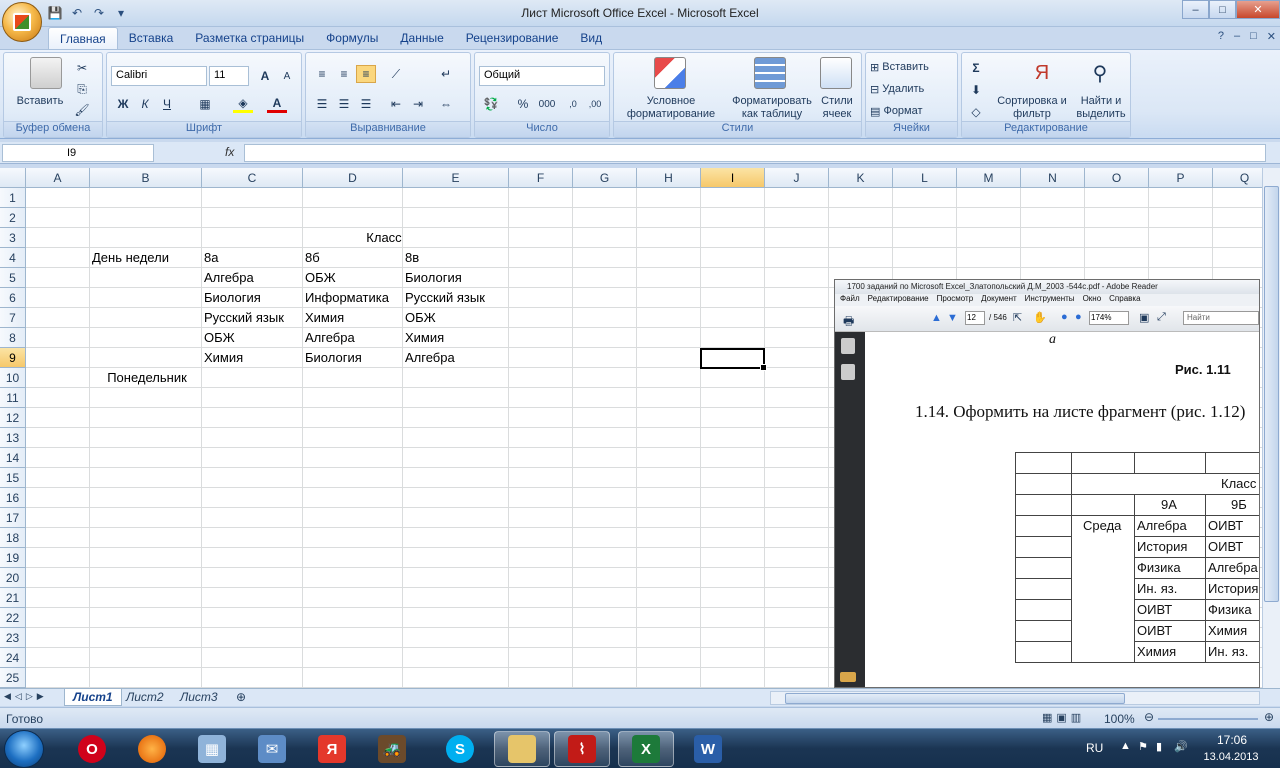  What do you see at coordinates (322, 104) in the screenshot?
I see `align-left-icon: ☰` at bounding box center [322, 104].